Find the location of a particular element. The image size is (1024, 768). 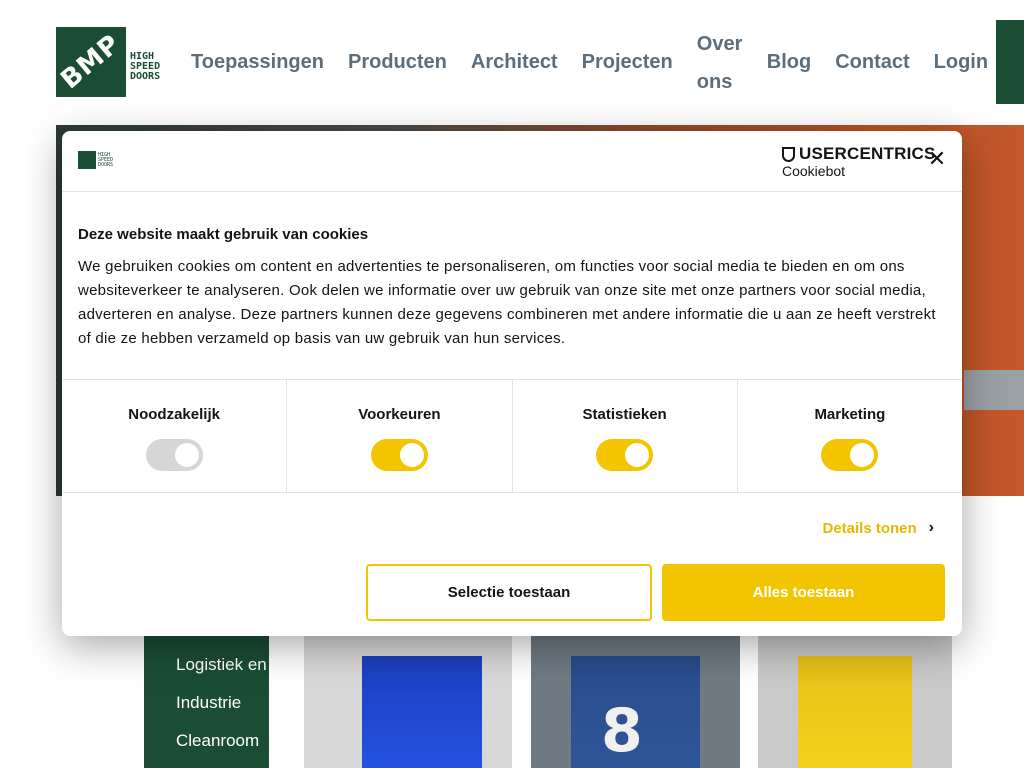

chevron-right-icon: › is located at coordinates (931, 527).